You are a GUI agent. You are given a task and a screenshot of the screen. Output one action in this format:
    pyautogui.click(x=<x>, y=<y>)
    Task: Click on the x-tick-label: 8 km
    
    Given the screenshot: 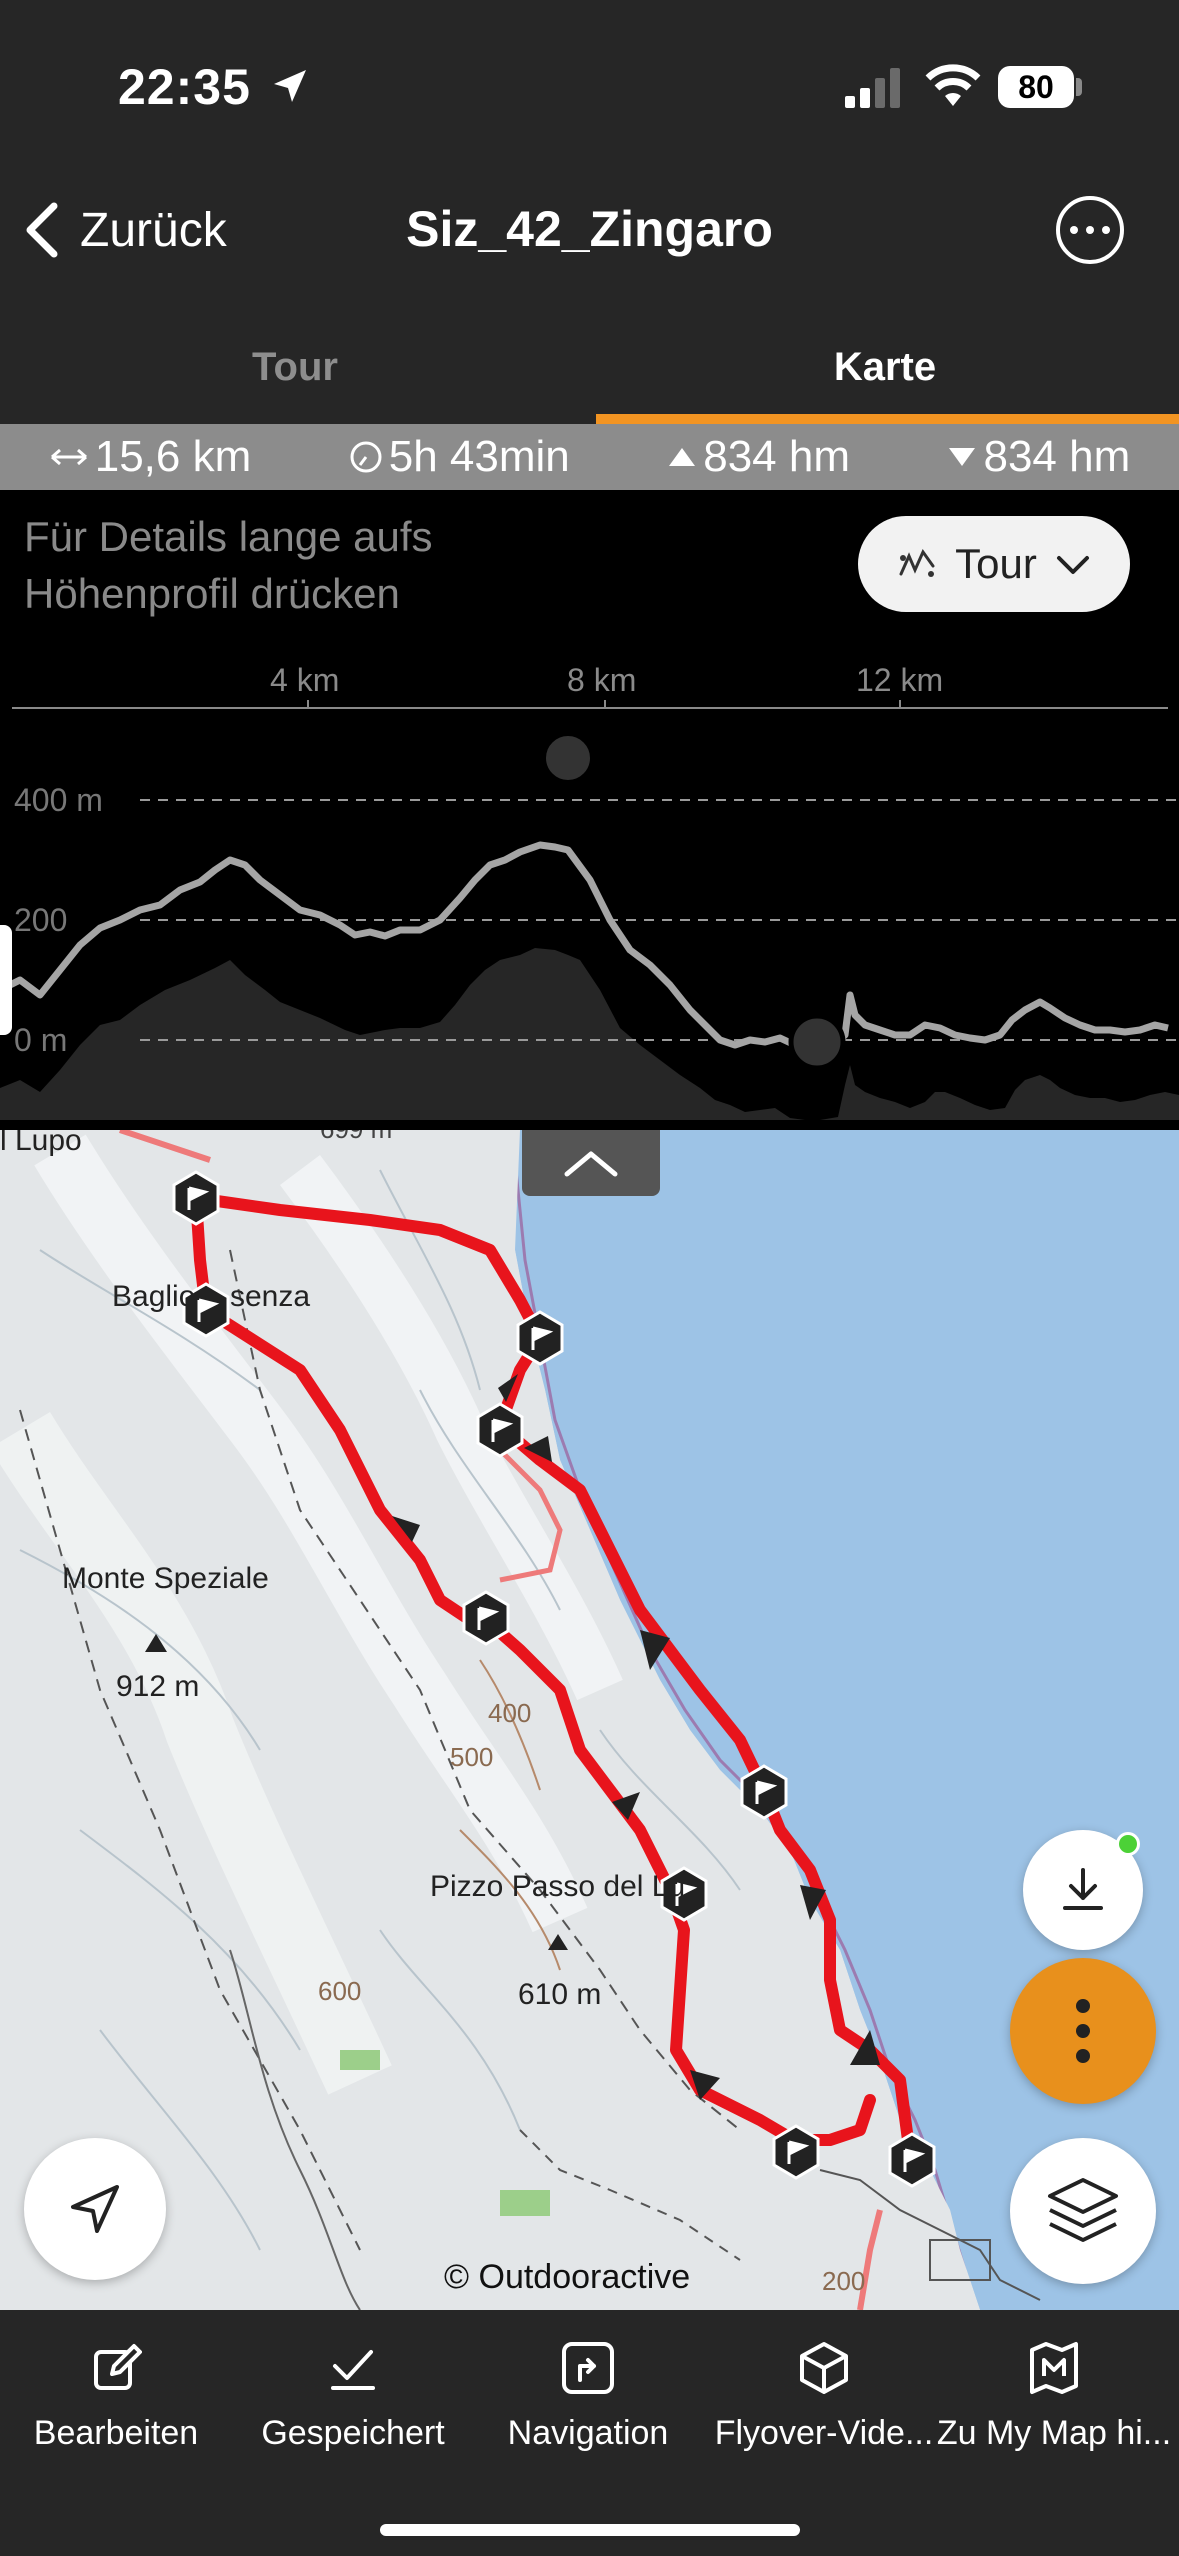 What is the action you would take?
    pyautogui.click(x=602, y=680)
    